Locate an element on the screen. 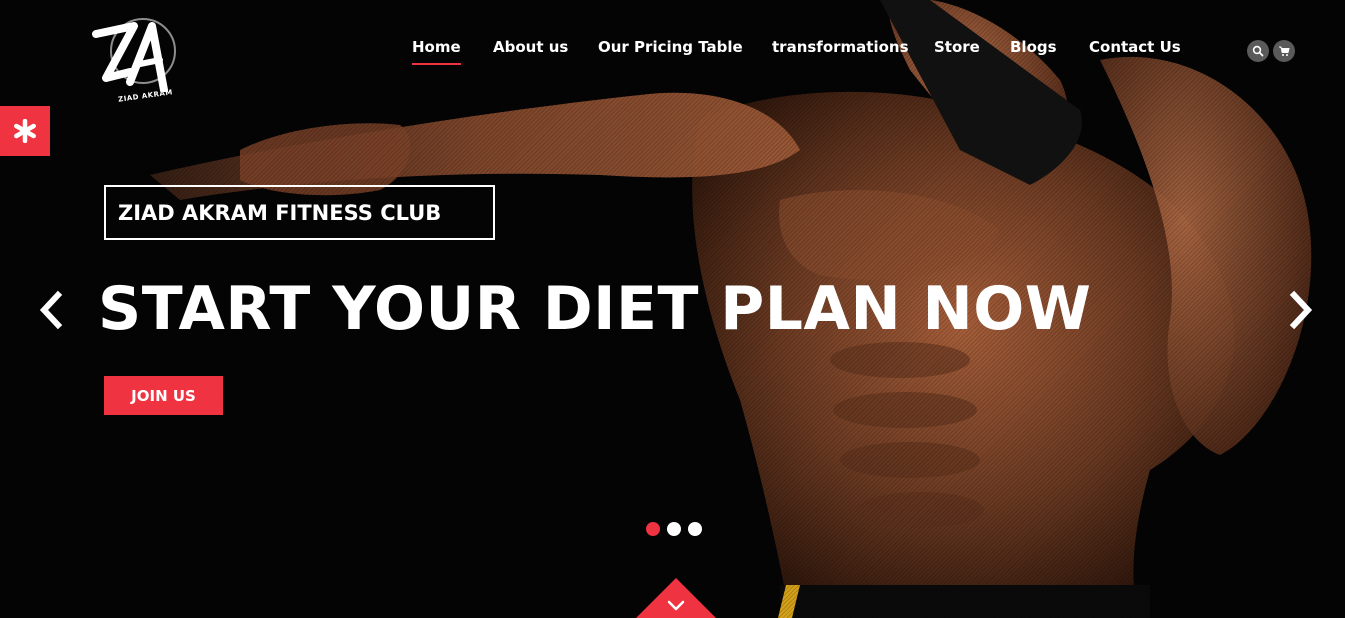 This screenshot has width=1345, height=618. search-icon is located at coordinates (1258, 51).